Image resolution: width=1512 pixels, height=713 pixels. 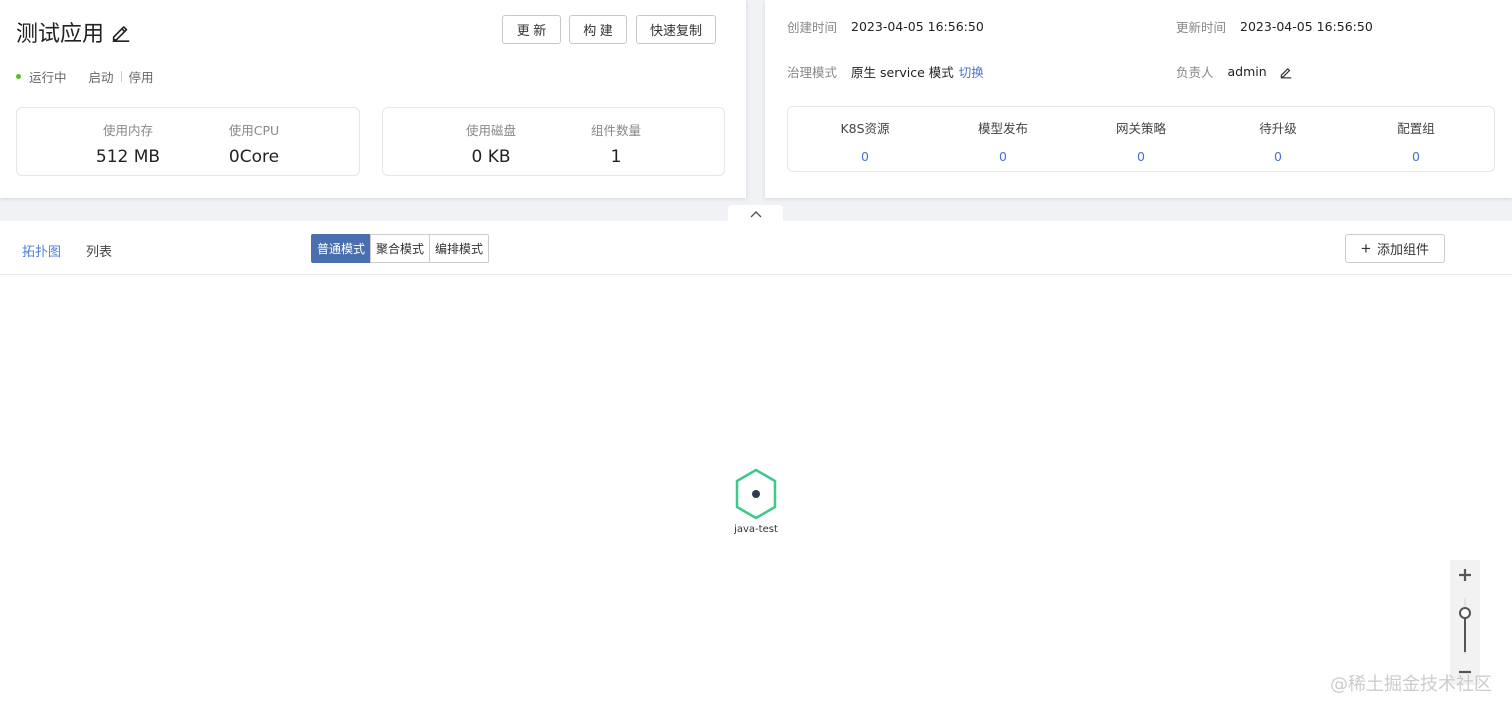 What do you see at coordinates (491, 157) in the screenshot?
I see `disk-value: 0 KB` at bounding box center [491, 157].